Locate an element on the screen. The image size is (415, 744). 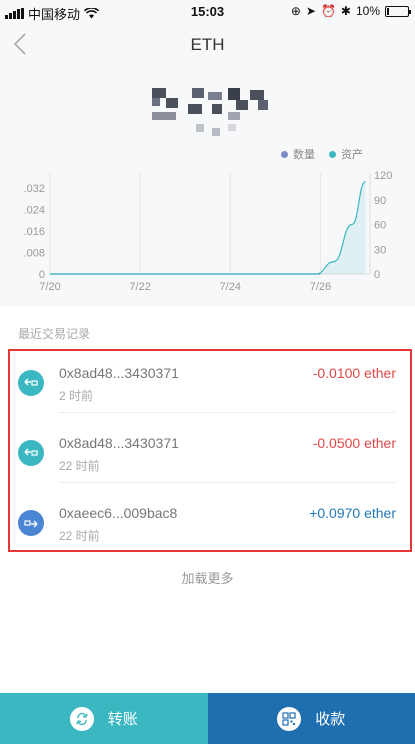
receive-label: 收款 is located at coordinates (330, 719).